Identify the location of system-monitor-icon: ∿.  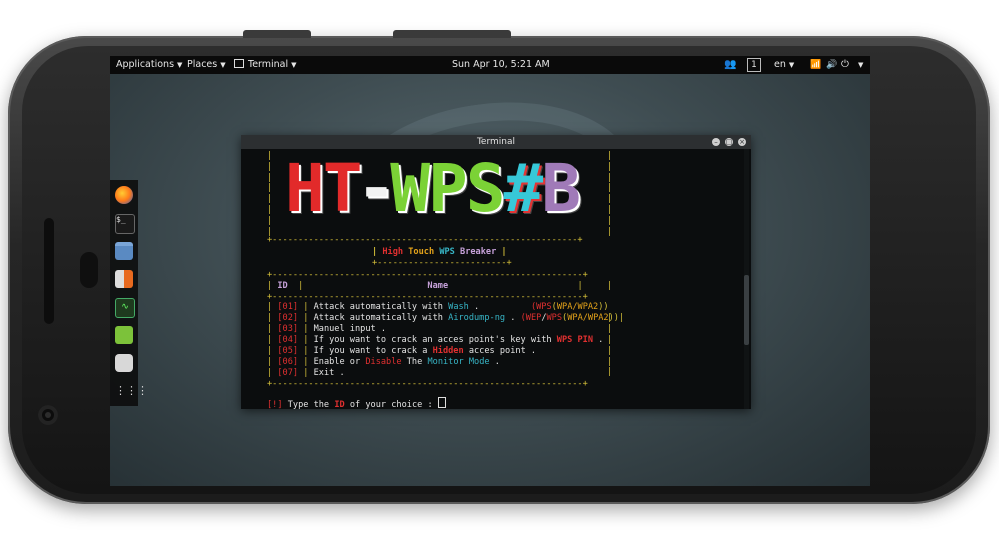
(125, 308).